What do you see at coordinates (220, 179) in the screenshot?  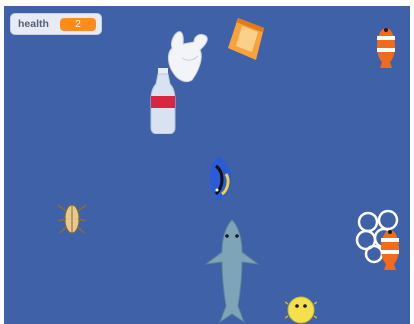 I see `blue-tang-fish-icon` at bounding box center [220, 179].